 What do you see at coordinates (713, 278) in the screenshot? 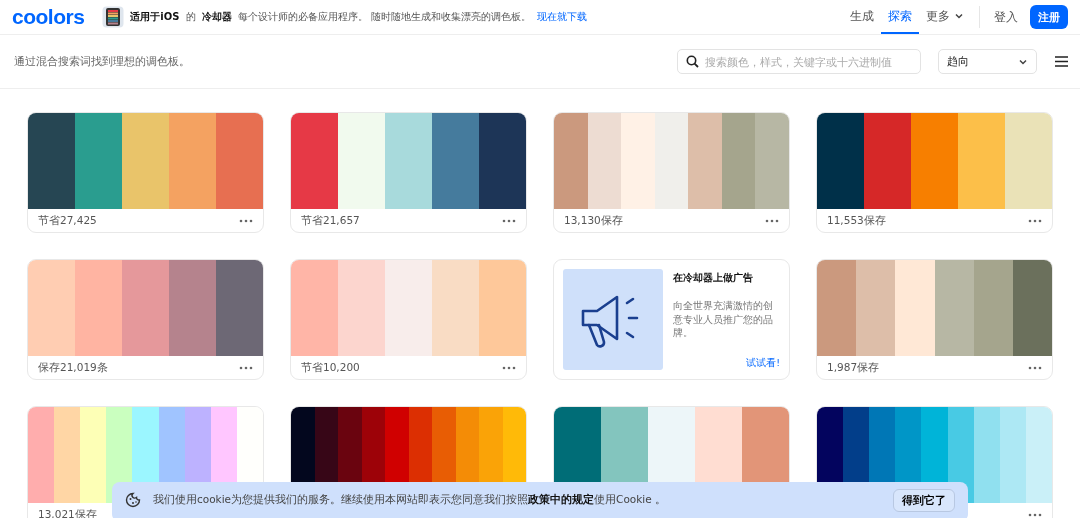
I see `ad-title: 在冷却器上做广告` at bounding box center [713, 278].